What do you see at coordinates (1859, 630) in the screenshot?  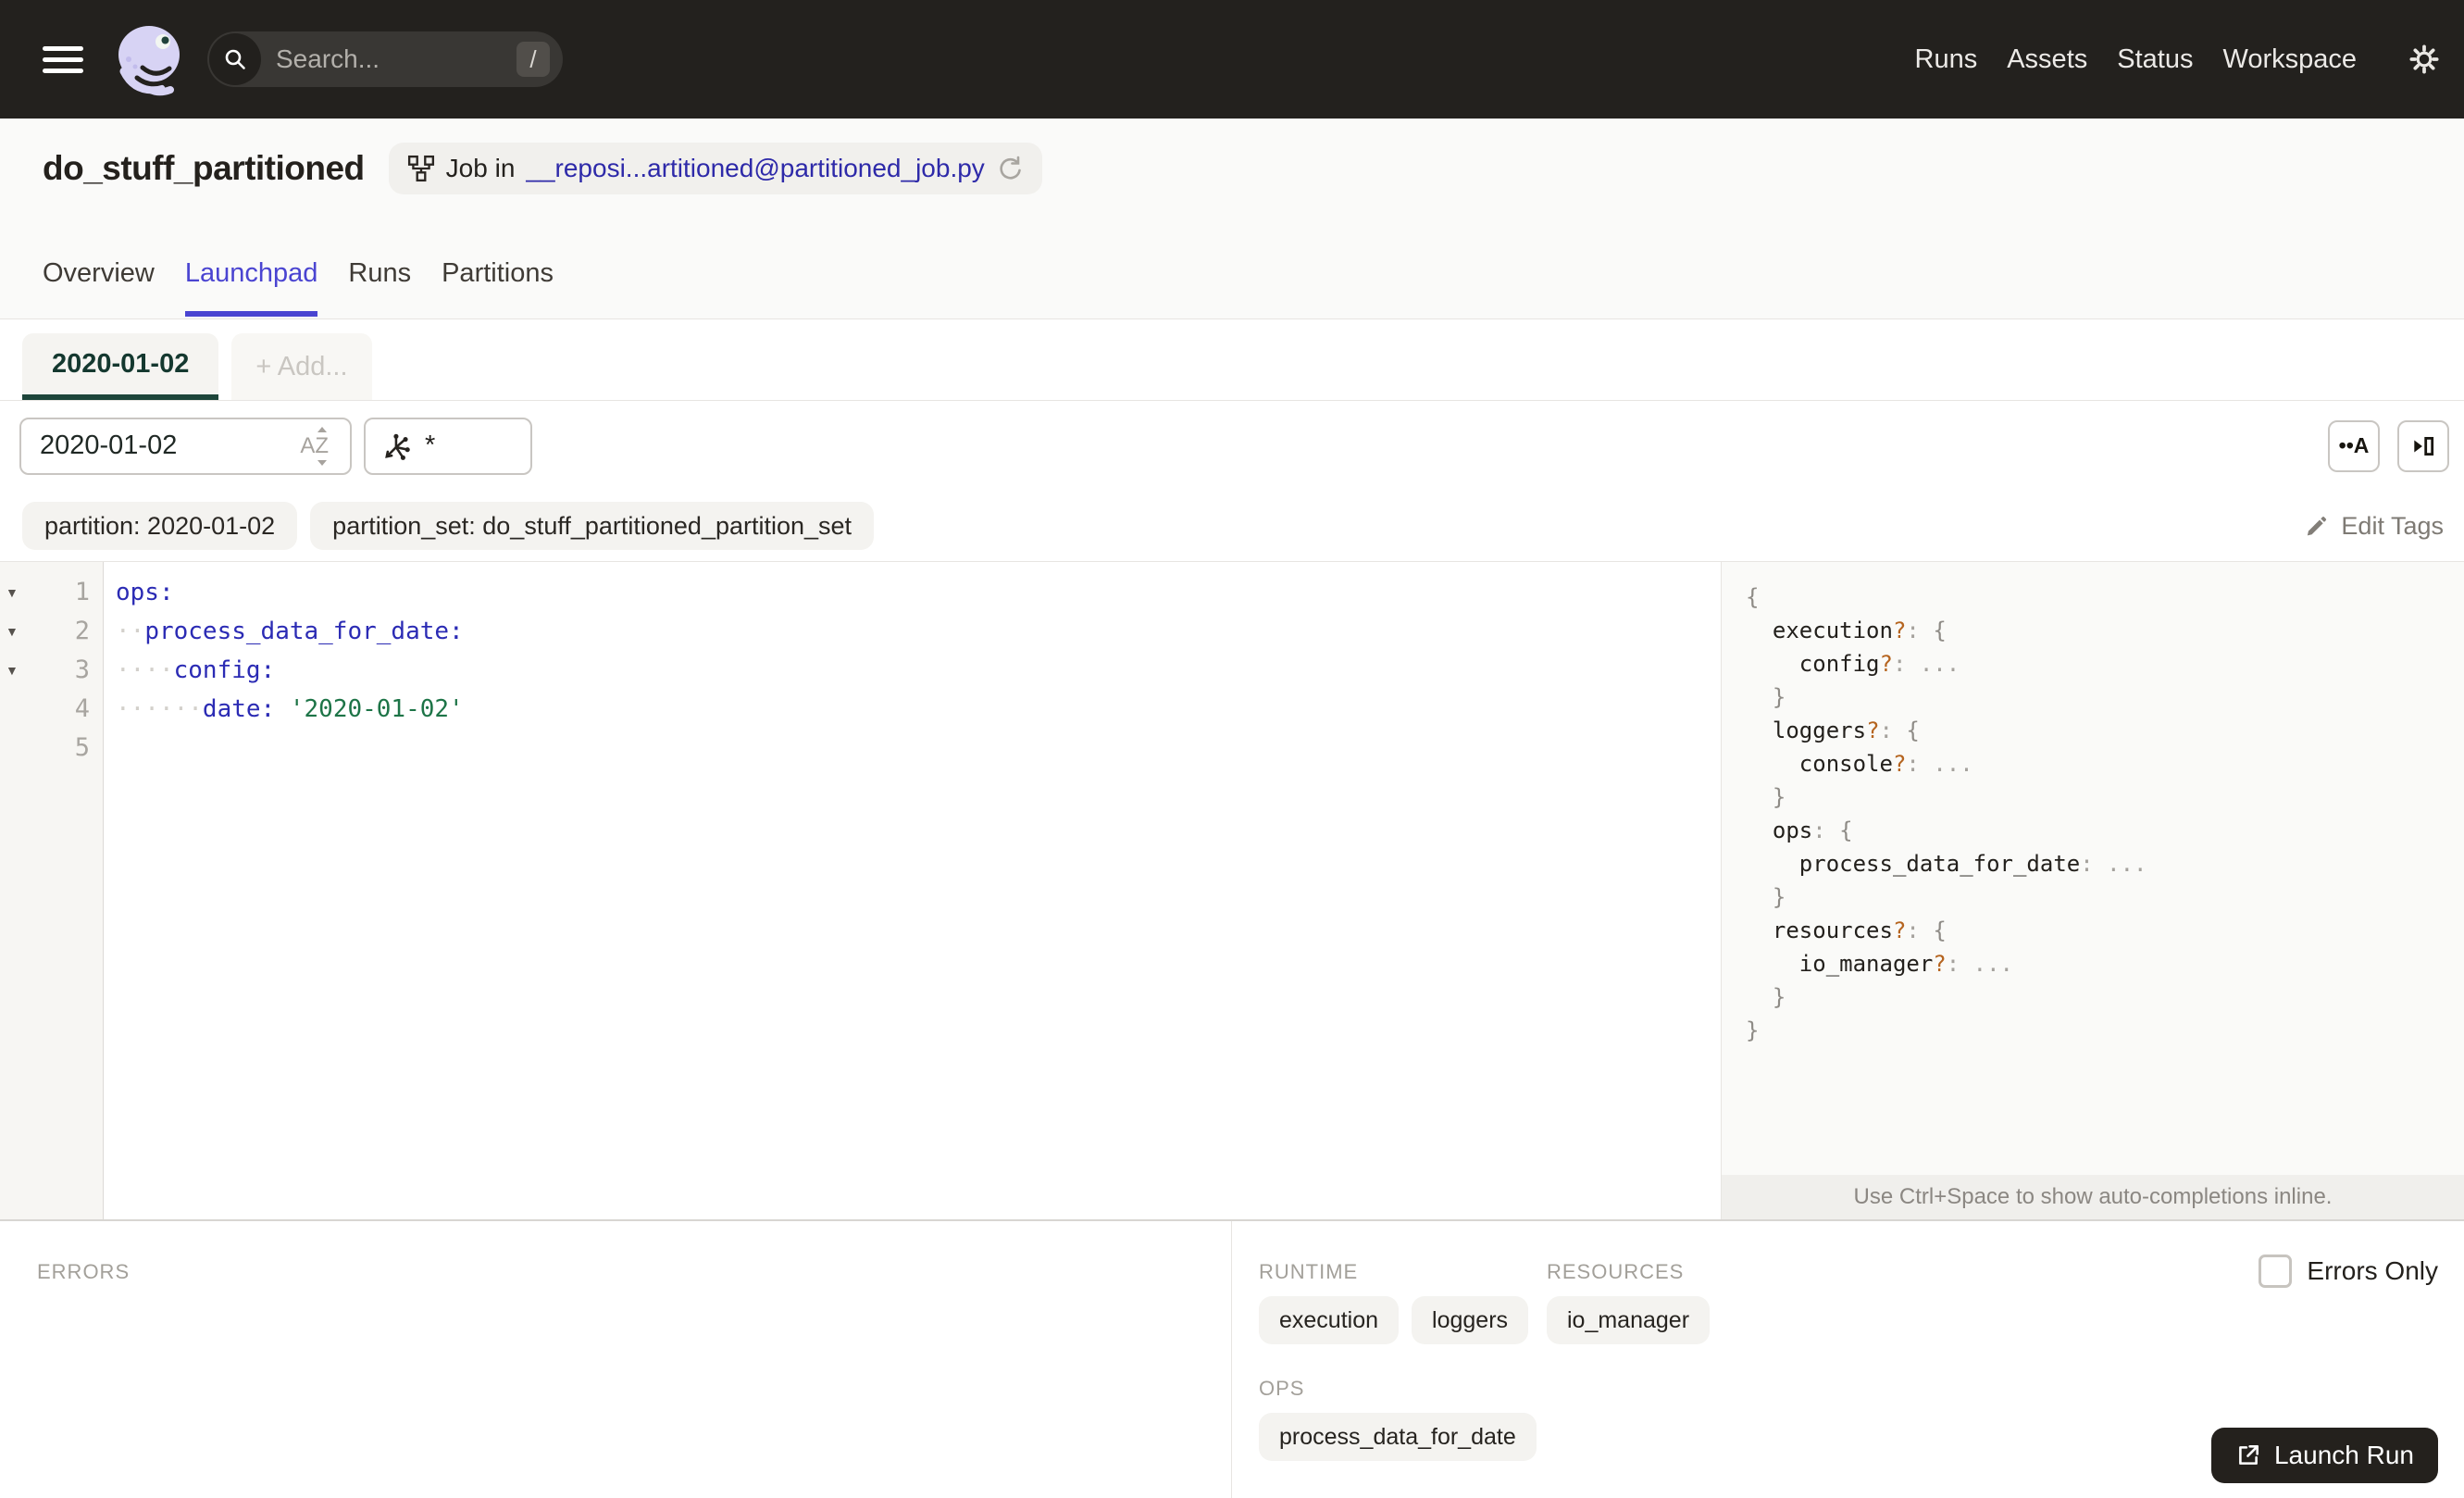 I see `schema-line: execution?: {` at bounding box center [1859, 630].